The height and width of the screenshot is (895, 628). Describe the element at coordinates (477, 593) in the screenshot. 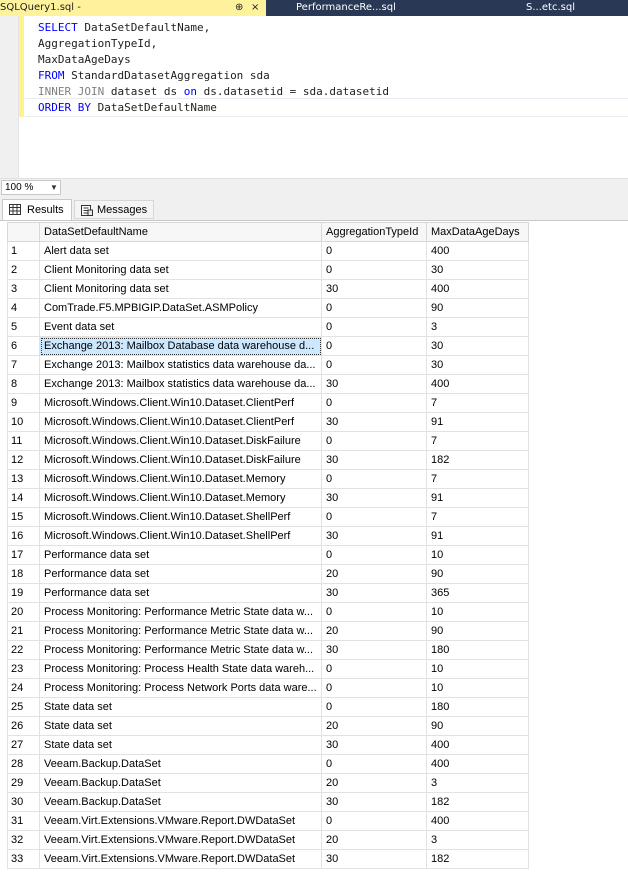

I see `cell-maxdataagedays: 365` at that location.